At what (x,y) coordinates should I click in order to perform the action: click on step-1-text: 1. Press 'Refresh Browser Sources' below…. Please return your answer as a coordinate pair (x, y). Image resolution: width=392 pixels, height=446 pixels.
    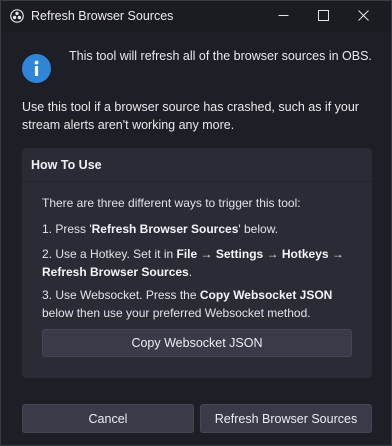
    Looking at the image, I should click on (160, 229).